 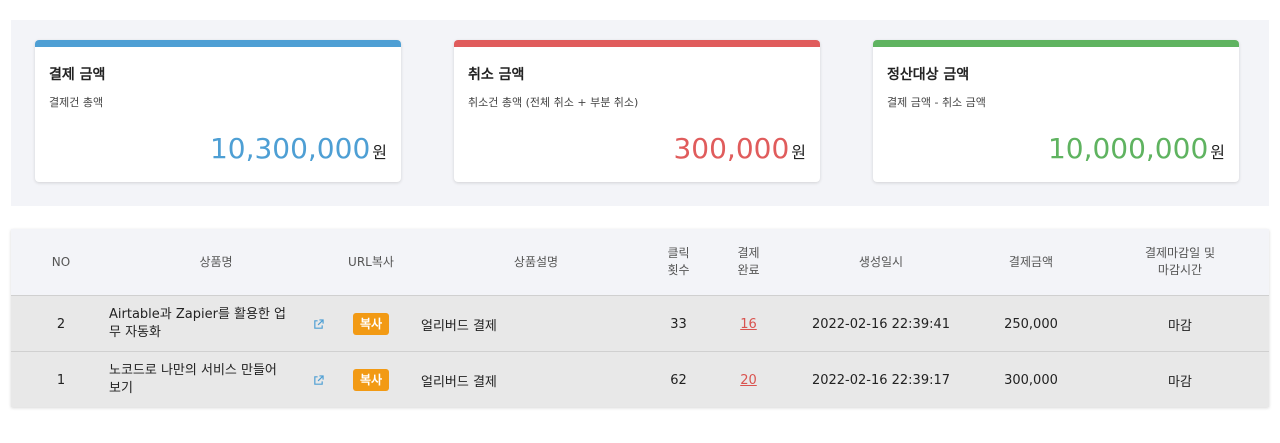 I want to click on cell-product-name: 노코드로 나만의 서비스 만들어 보기, so click(x=206, y=379).